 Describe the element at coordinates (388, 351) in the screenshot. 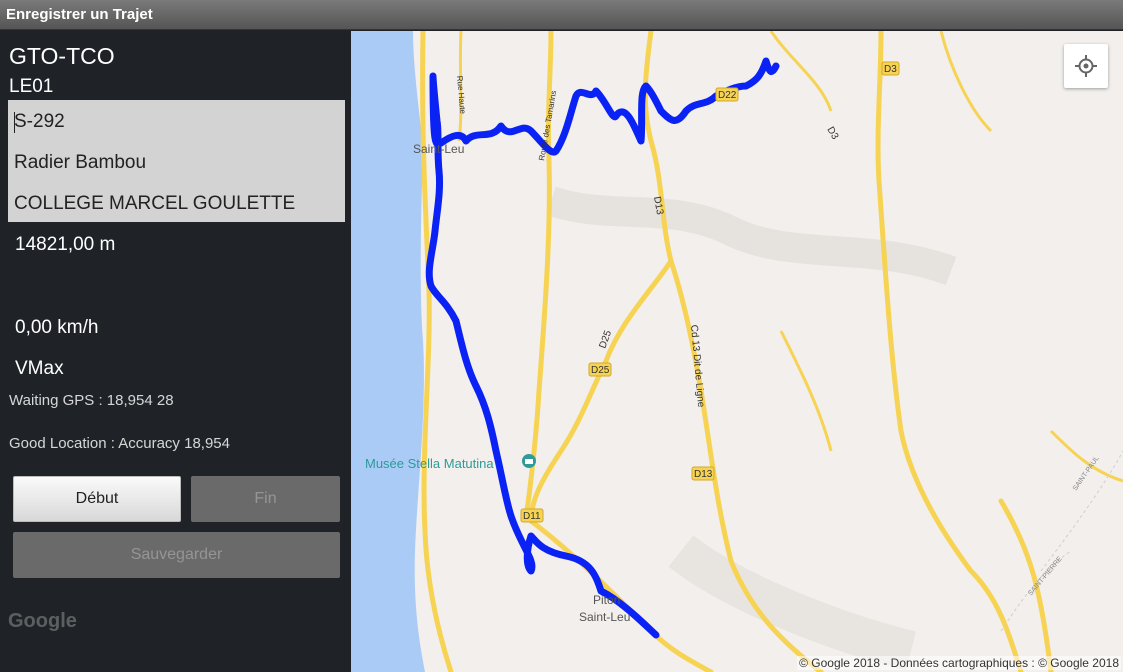

I see `sea-area` at that location.